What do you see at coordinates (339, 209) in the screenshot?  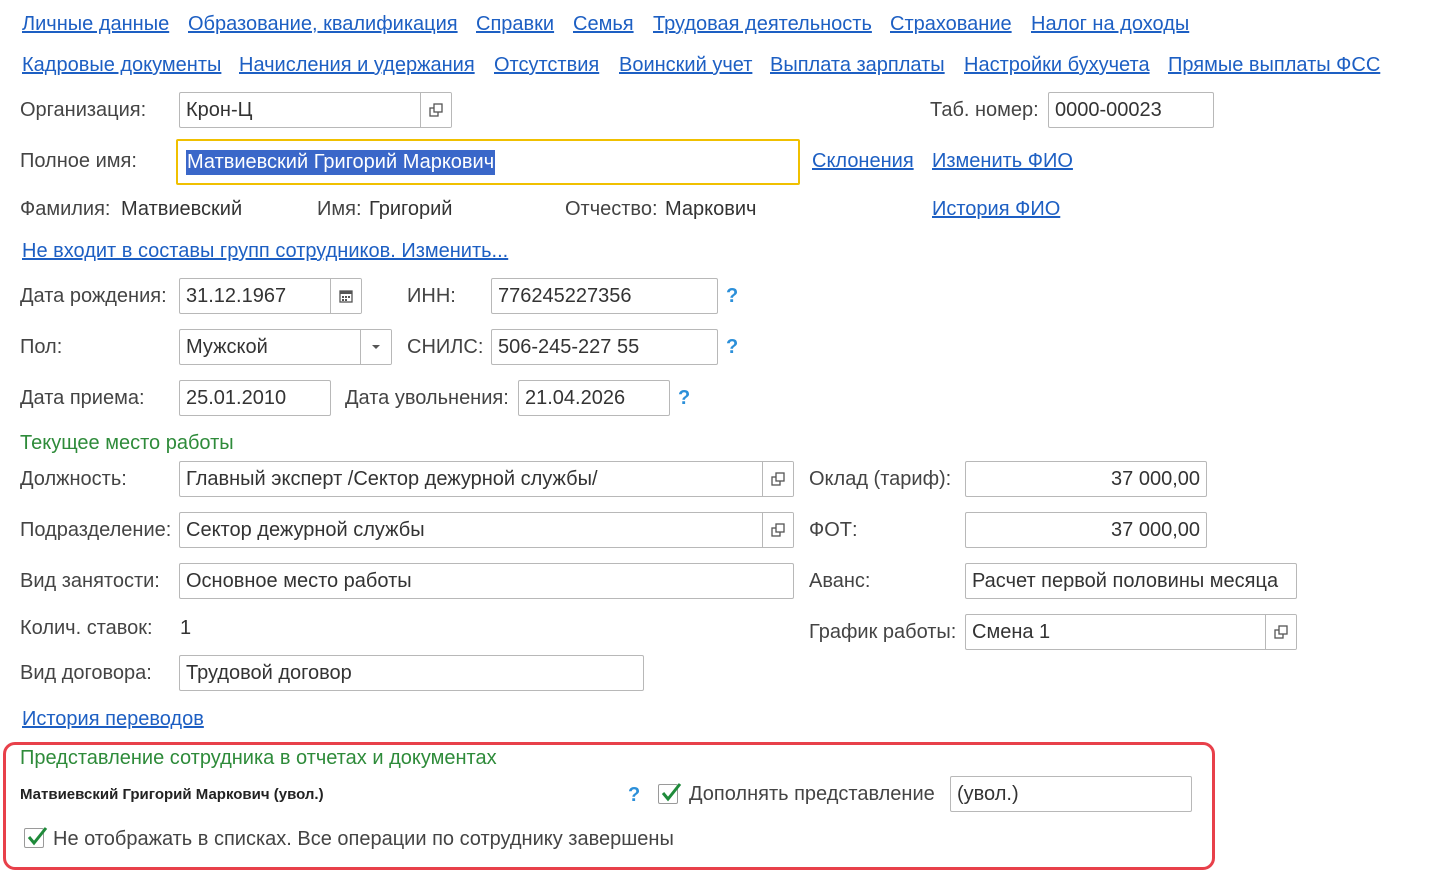 I see `name-label: Имя:` at bounding box center [339, 209].